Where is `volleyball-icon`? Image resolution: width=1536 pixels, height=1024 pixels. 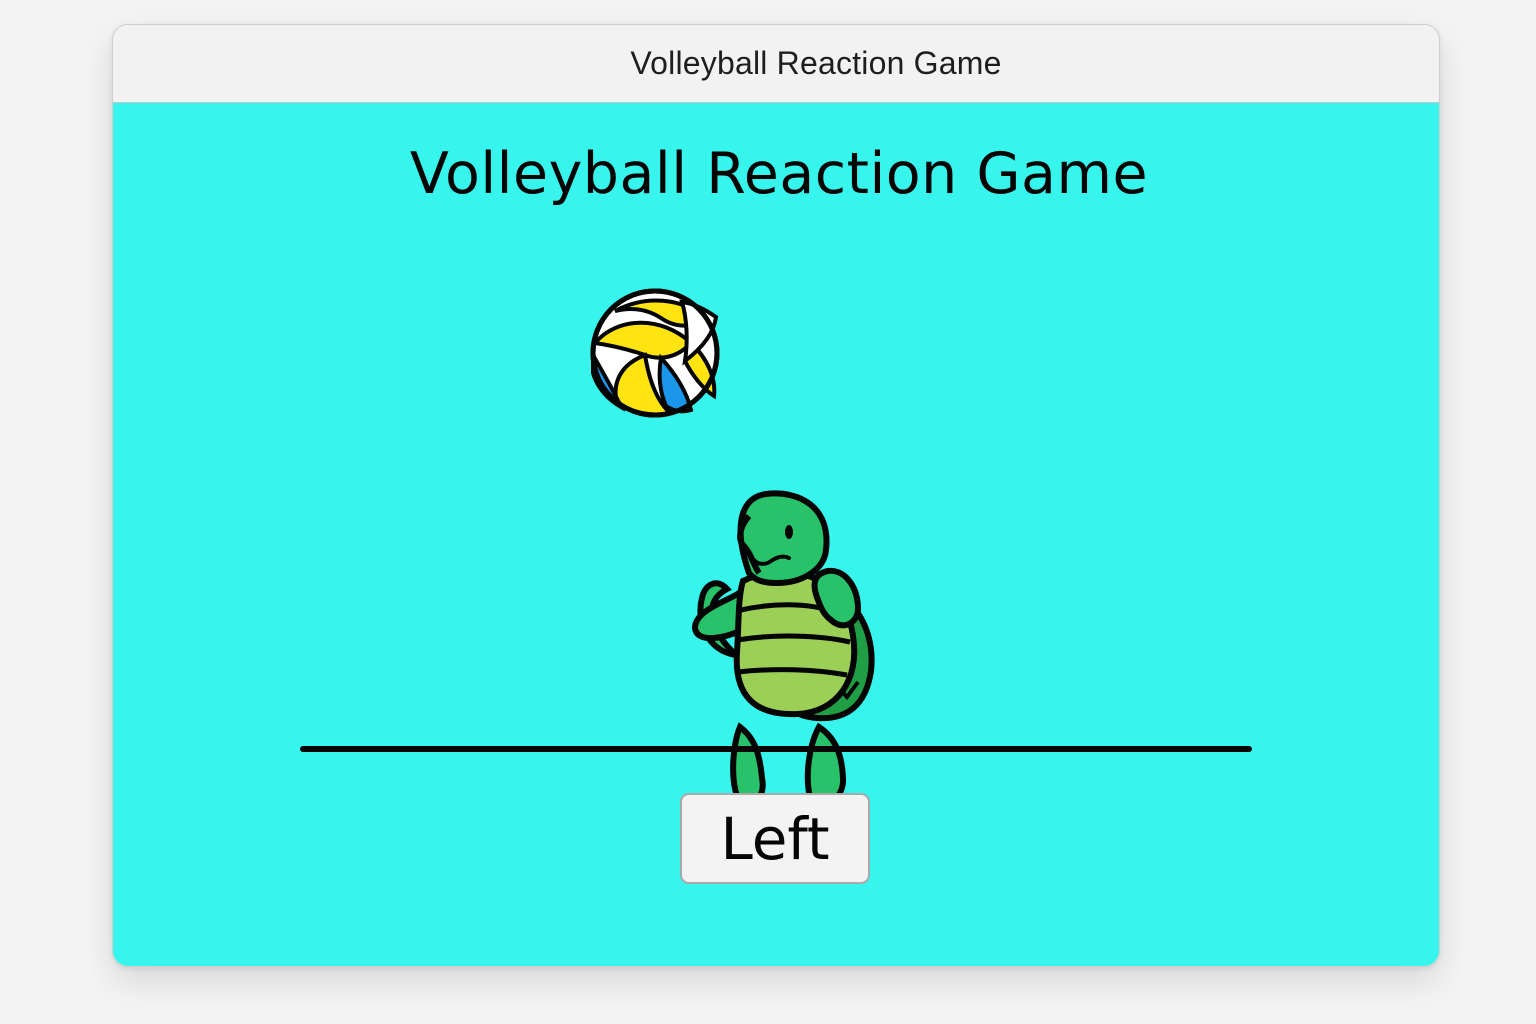 volleyball-icon is located at coordinates (655, 353).